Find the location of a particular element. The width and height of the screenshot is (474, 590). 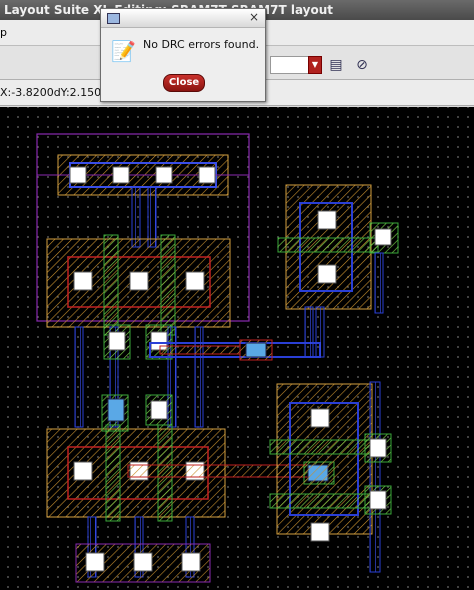

drc-markers-icon: ⊘ is located at coordinates (362, 65).